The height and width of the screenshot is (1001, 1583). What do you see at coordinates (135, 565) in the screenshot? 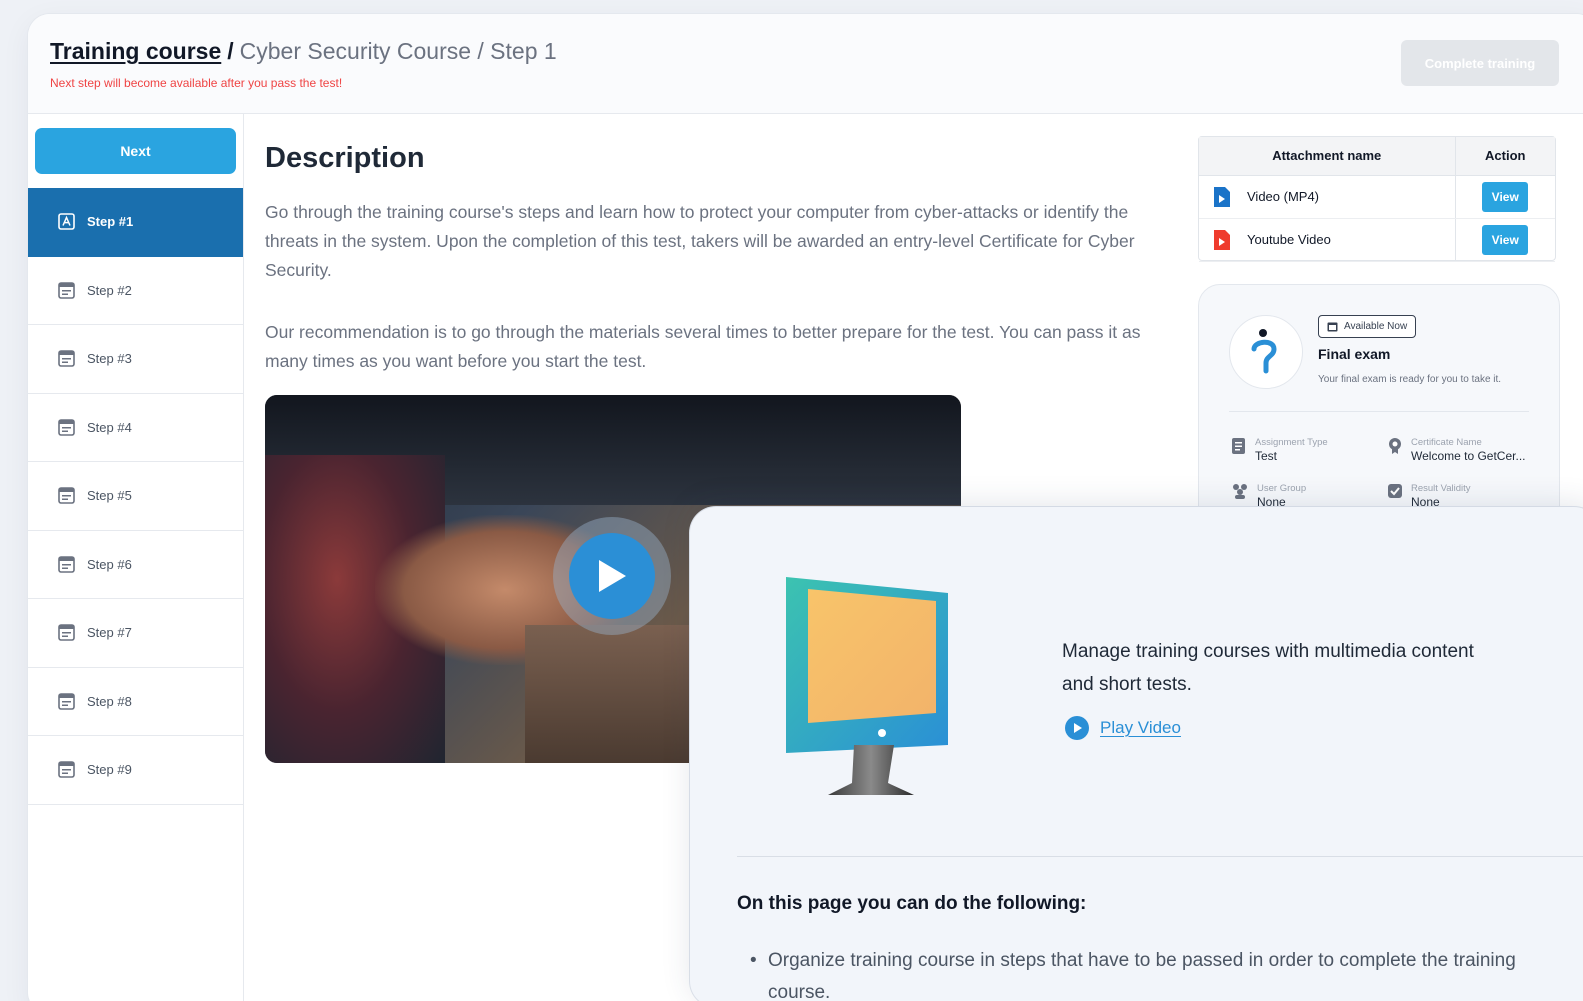
I see `sidebar-step-6: Step #6` at bounding box center [135, 565].